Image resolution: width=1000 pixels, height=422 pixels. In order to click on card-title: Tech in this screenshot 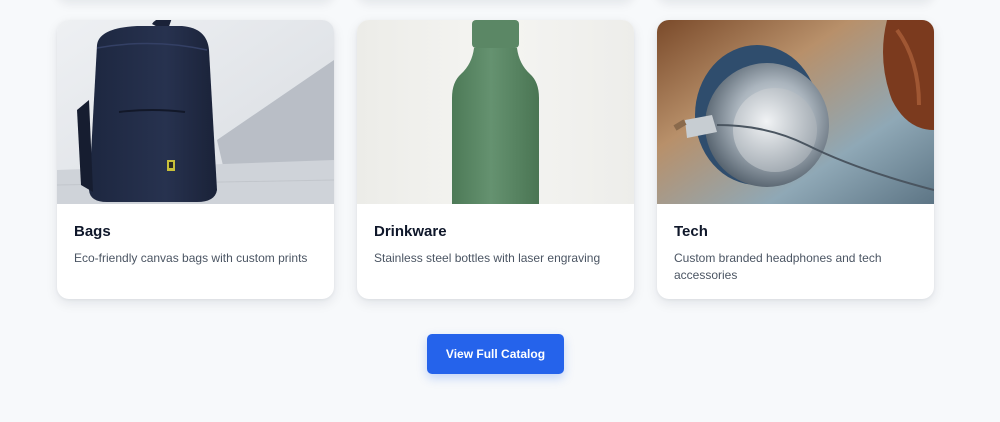, I will do `click(691, 231)`.